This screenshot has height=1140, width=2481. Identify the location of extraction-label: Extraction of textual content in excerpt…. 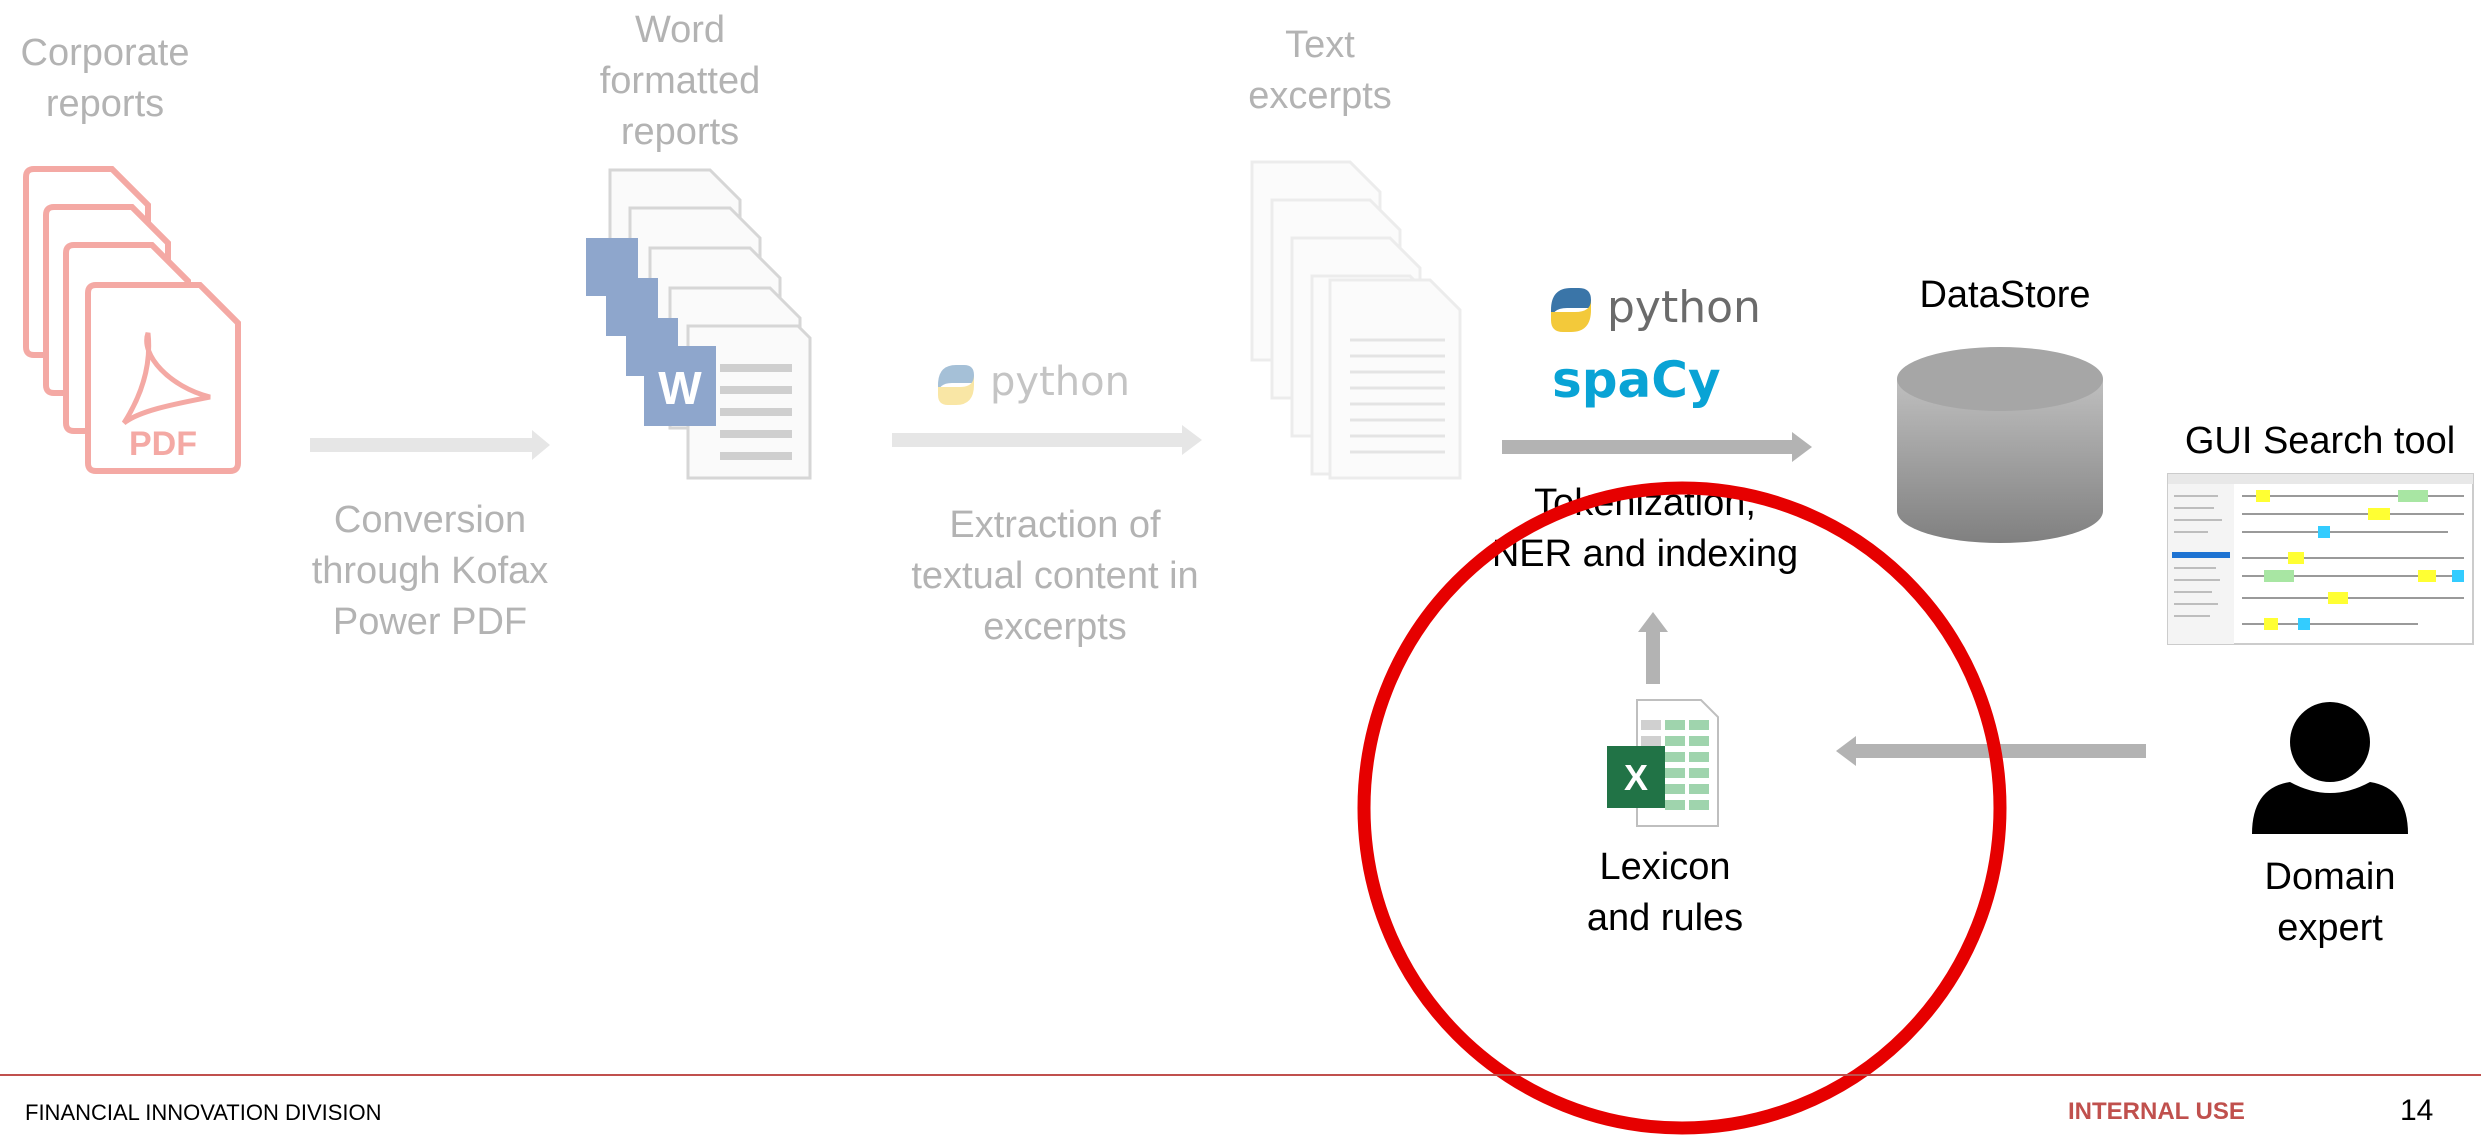
(1055, 576).